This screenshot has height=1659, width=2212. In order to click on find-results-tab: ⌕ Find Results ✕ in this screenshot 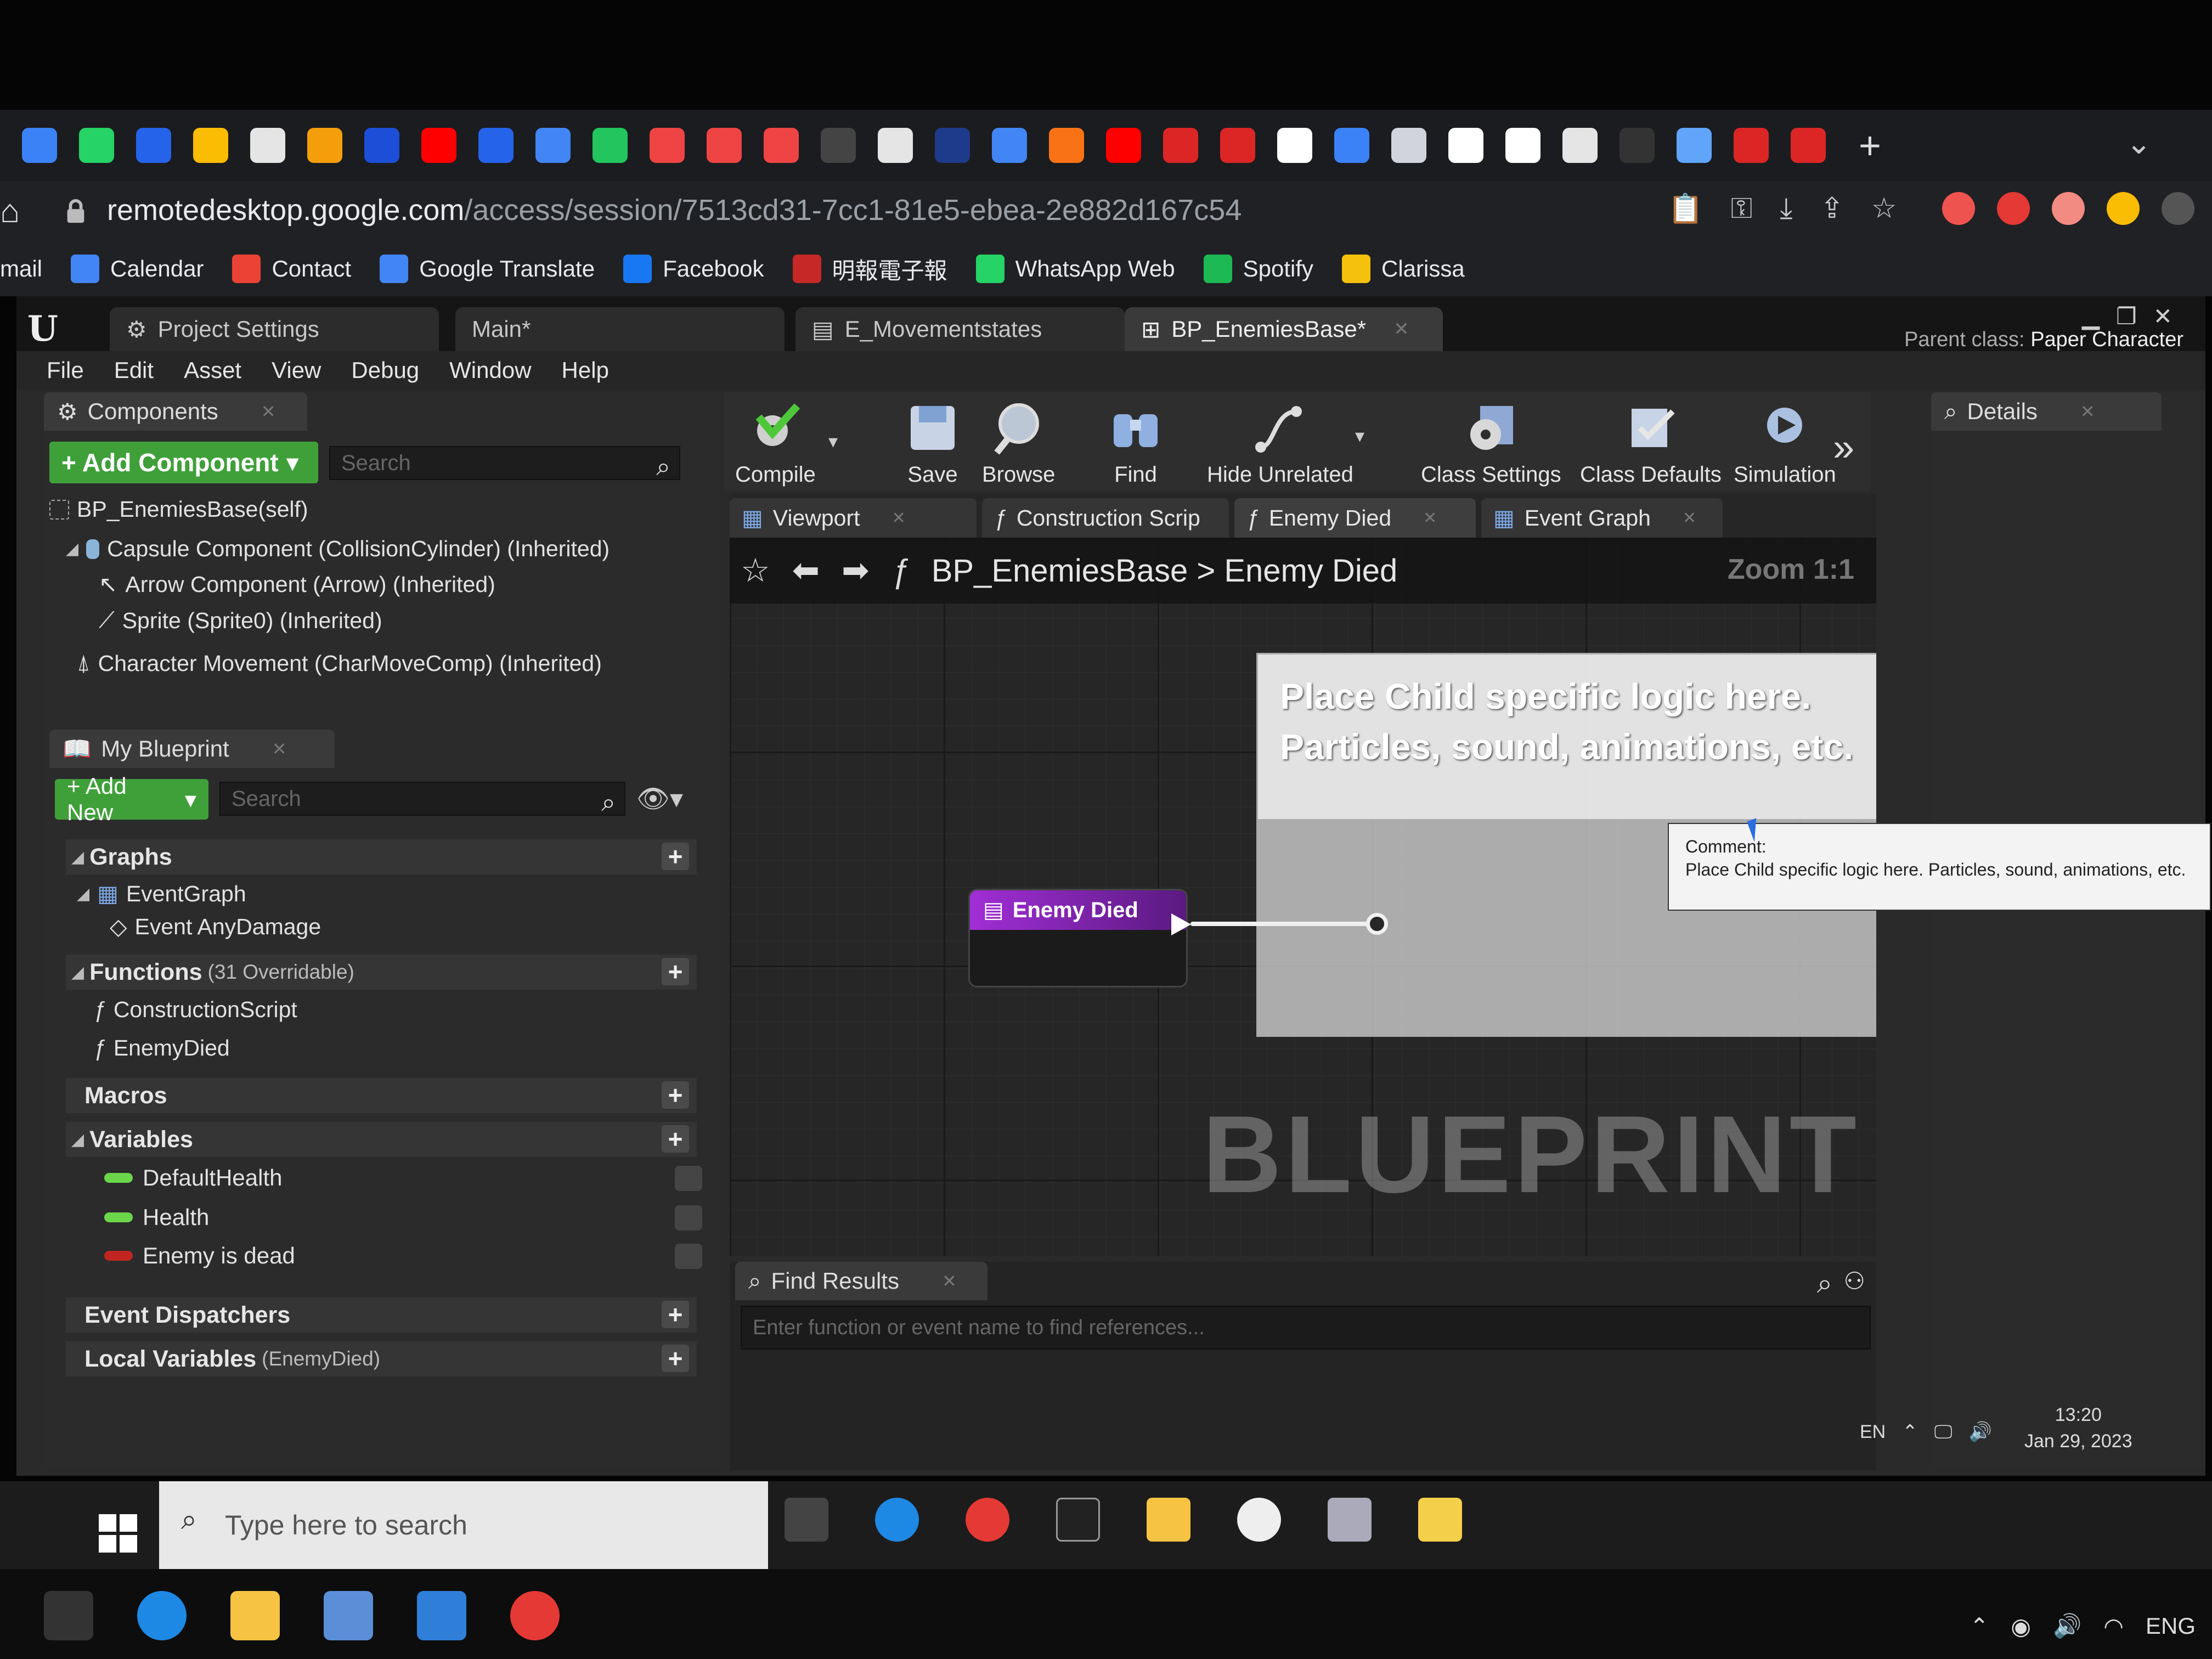, I will do `click(861, 1281)`.